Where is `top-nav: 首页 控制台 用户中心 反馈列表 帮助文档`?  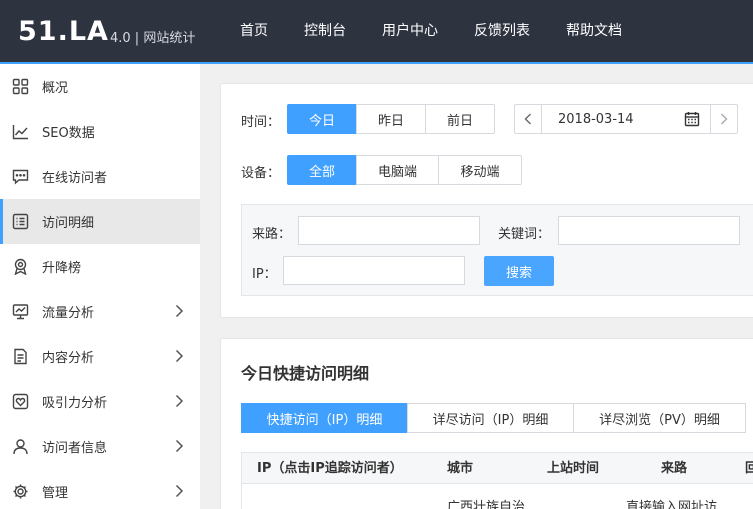
top-nav: 首页 控制台 用户中心 反馈列表 帮助文档 is located at coordinates (431, 31).